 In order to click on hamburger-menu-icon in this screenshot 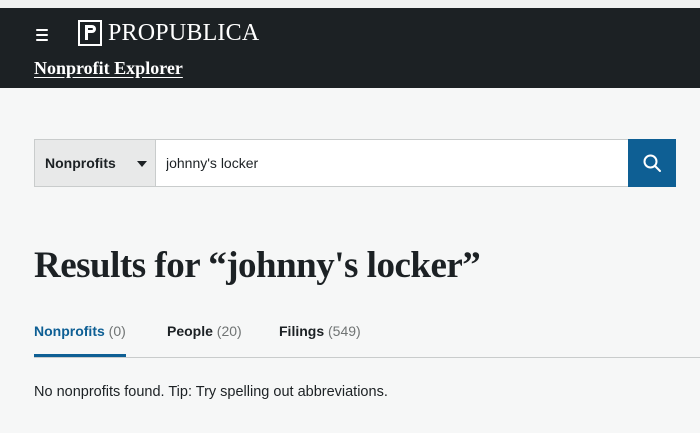, I will do `click(42, 34)`.